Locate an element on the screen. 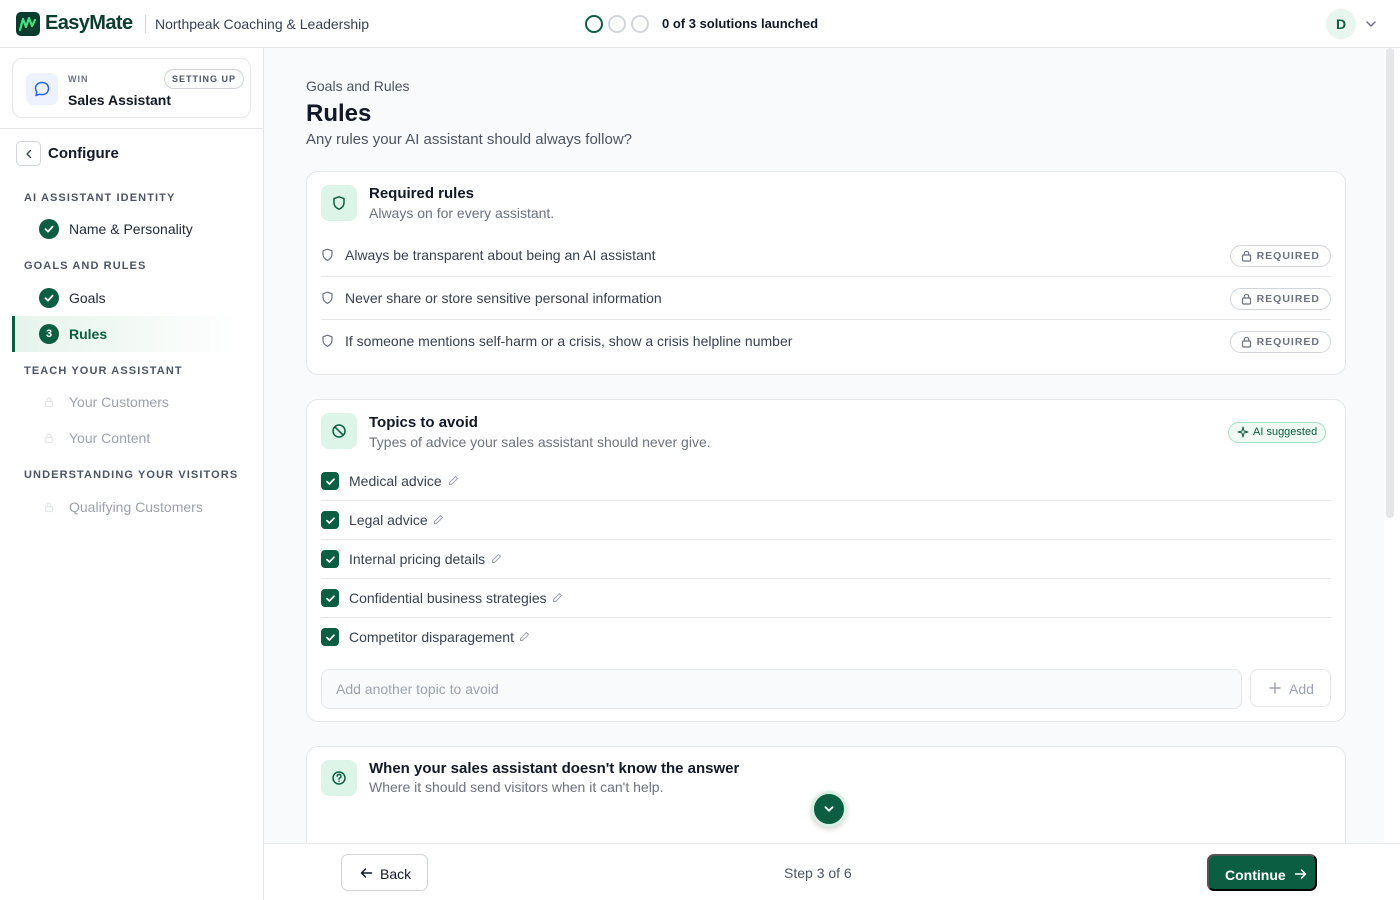 The height and width of the screenshot is (900, 1400). easymate-logo-icon is located at coordinates (28, 24).